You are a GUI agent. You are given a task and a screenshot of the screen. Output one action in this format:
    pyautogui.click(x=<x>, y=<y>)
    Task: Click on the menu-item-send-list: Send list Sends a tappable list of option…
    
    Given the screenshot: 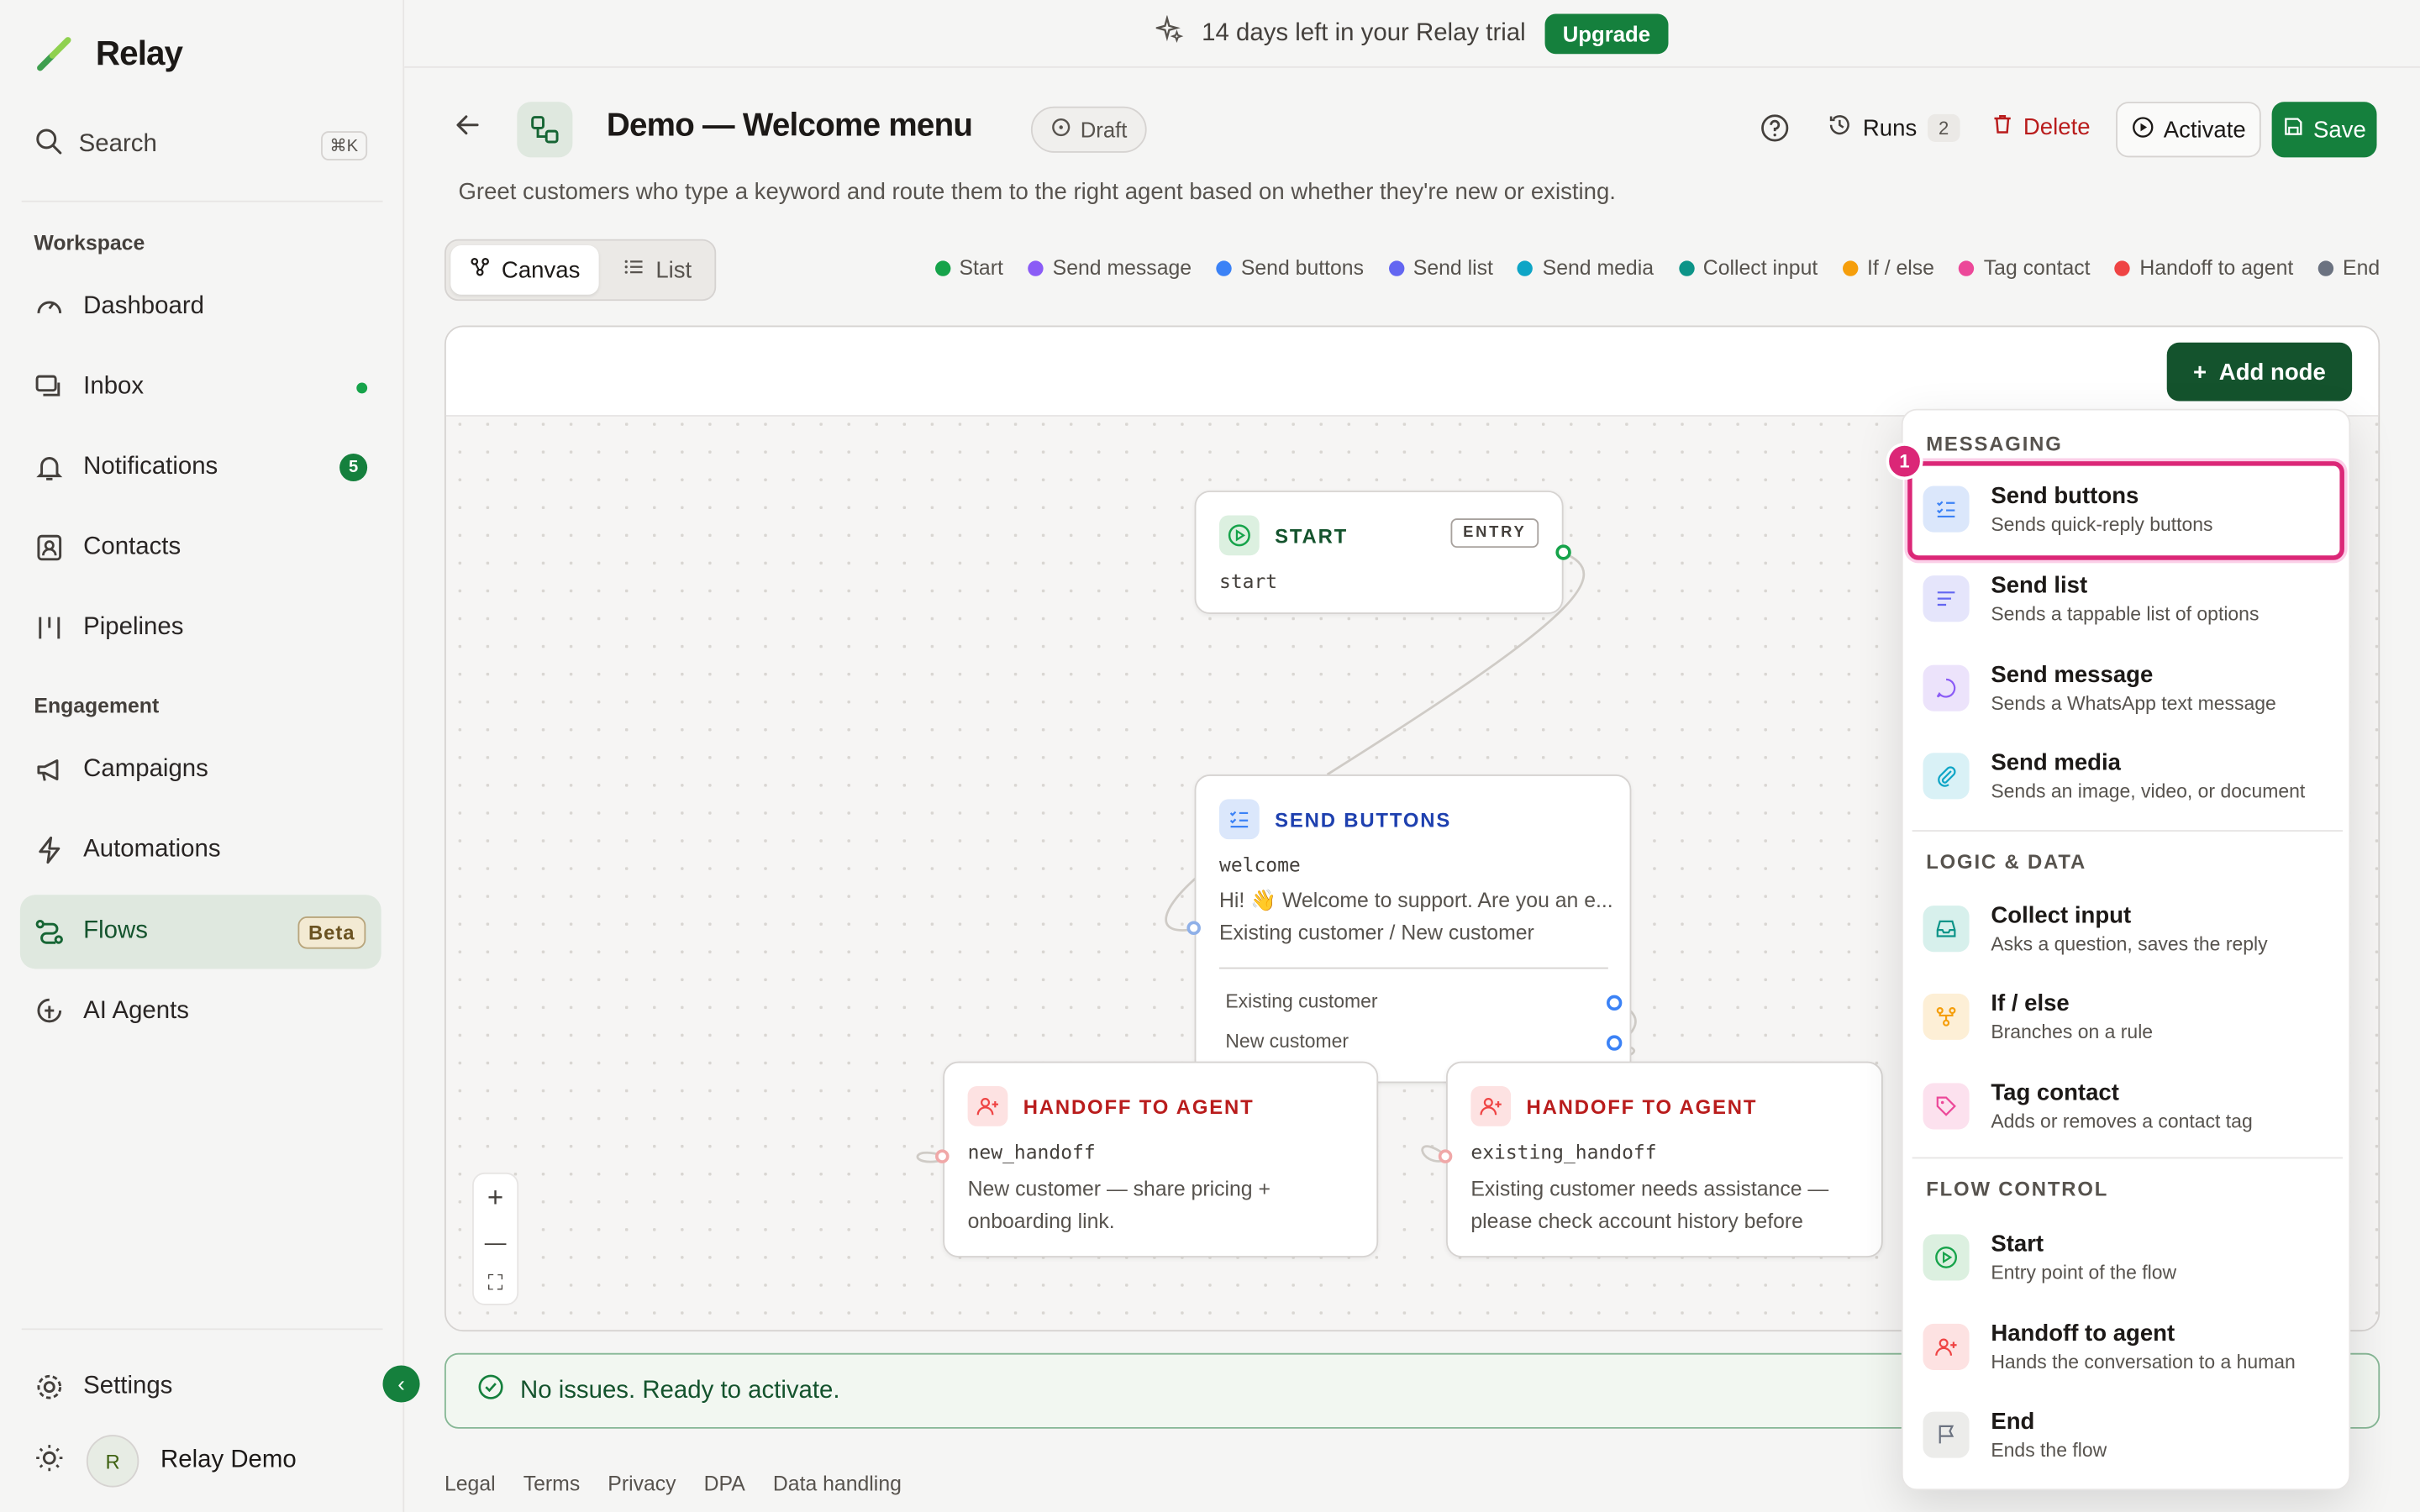 What is the action you would take?
    pyautogui.click(x=2127, y=598)
    